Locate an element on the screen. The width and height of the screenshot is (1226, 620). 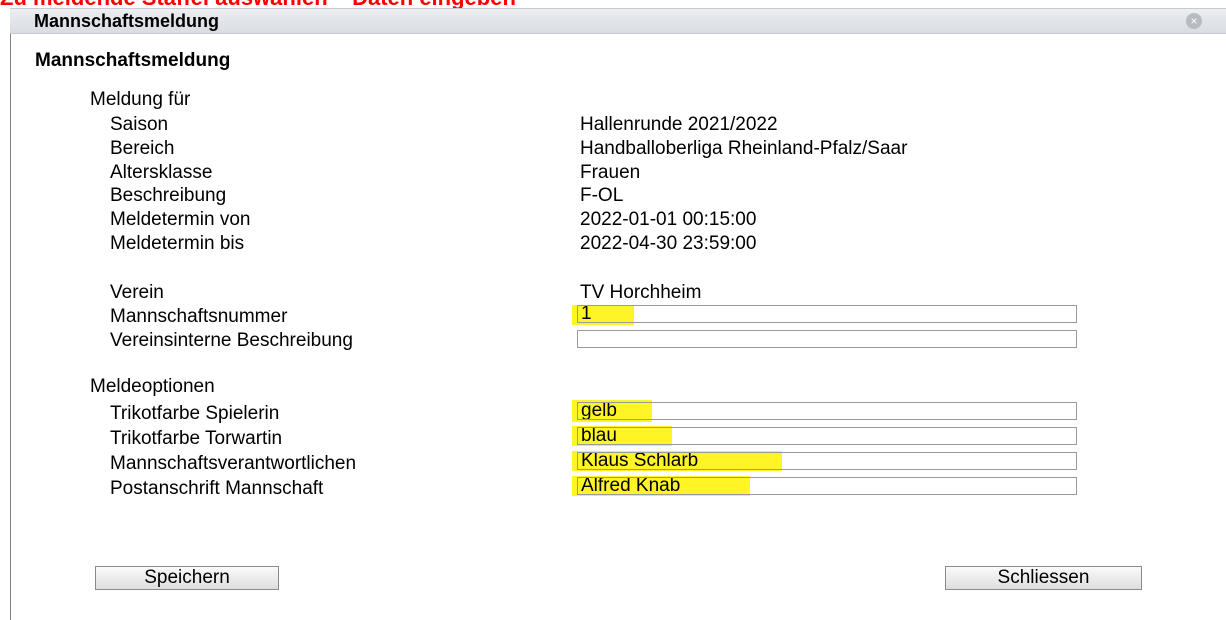
dialog-border is located at coordinates (10, 327).